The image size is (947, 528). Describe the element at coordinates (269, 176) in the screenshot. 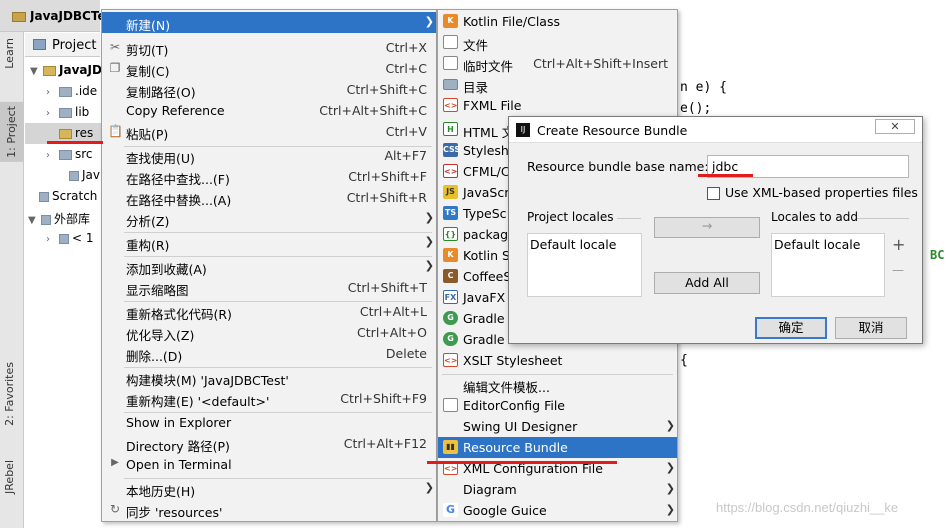

I see `menu-item-find-in-path: 在路径中查找...(F) Ctrl+Shift+F` at that location.